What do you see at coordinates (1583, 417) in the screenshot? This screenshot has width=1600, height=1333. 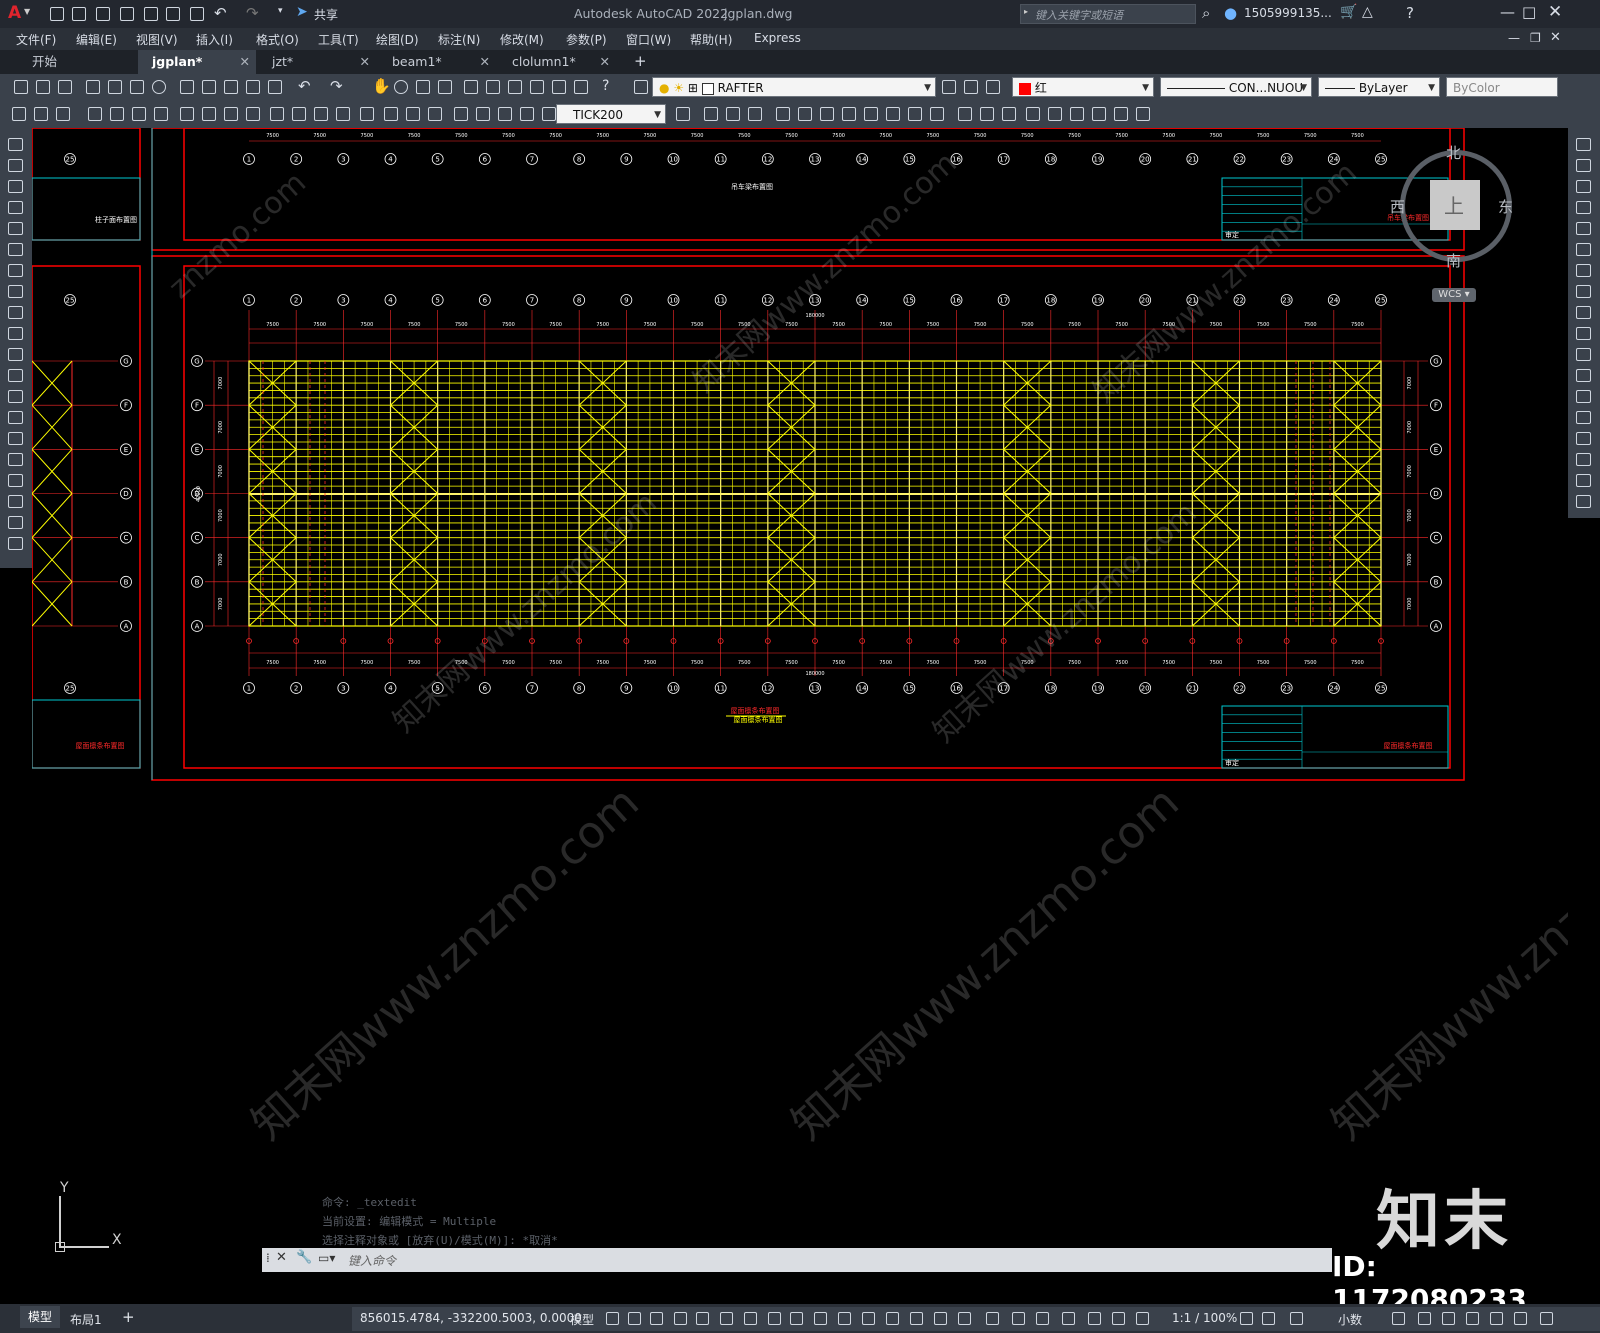 I see `modify-side-tool-14-icon` at bounding box center [1583, 417].